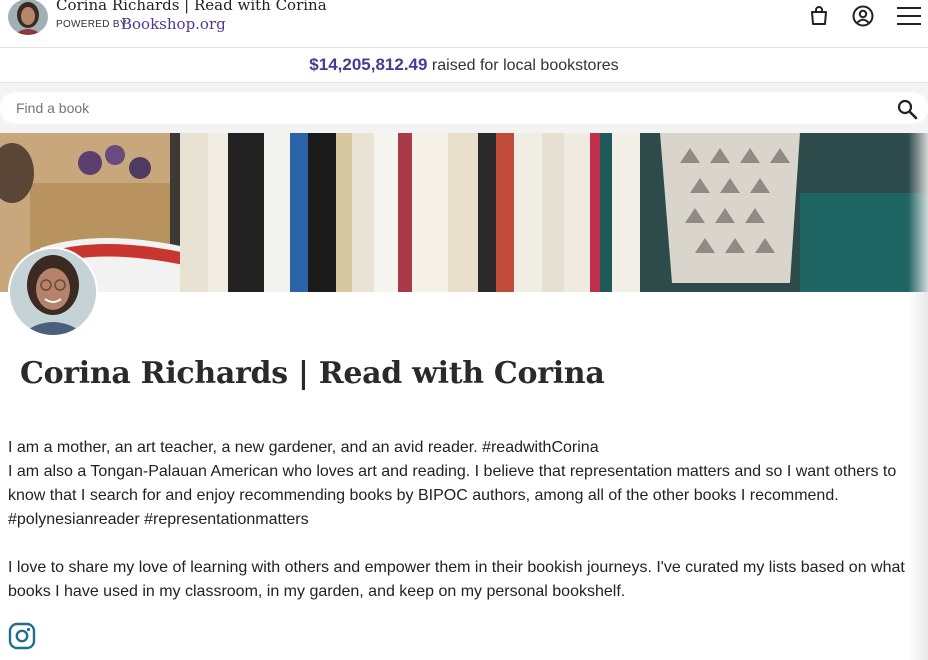  Describe the element at coordinates (191, 7) in the screenshot. I see `site-title: Corina Richards | Read with Corina` at that location.